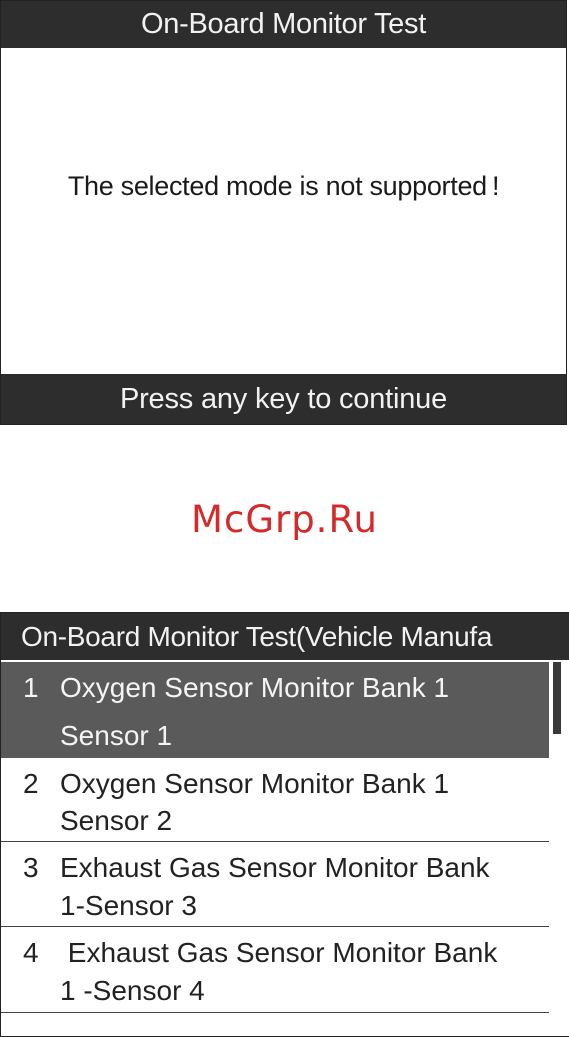 Image resolution: width=569 pixels, height=1037 pixels. Describe the element at coordinates (283, 399) in the screenshot. I see `continue-prompt: Press any key to continue` at that location.